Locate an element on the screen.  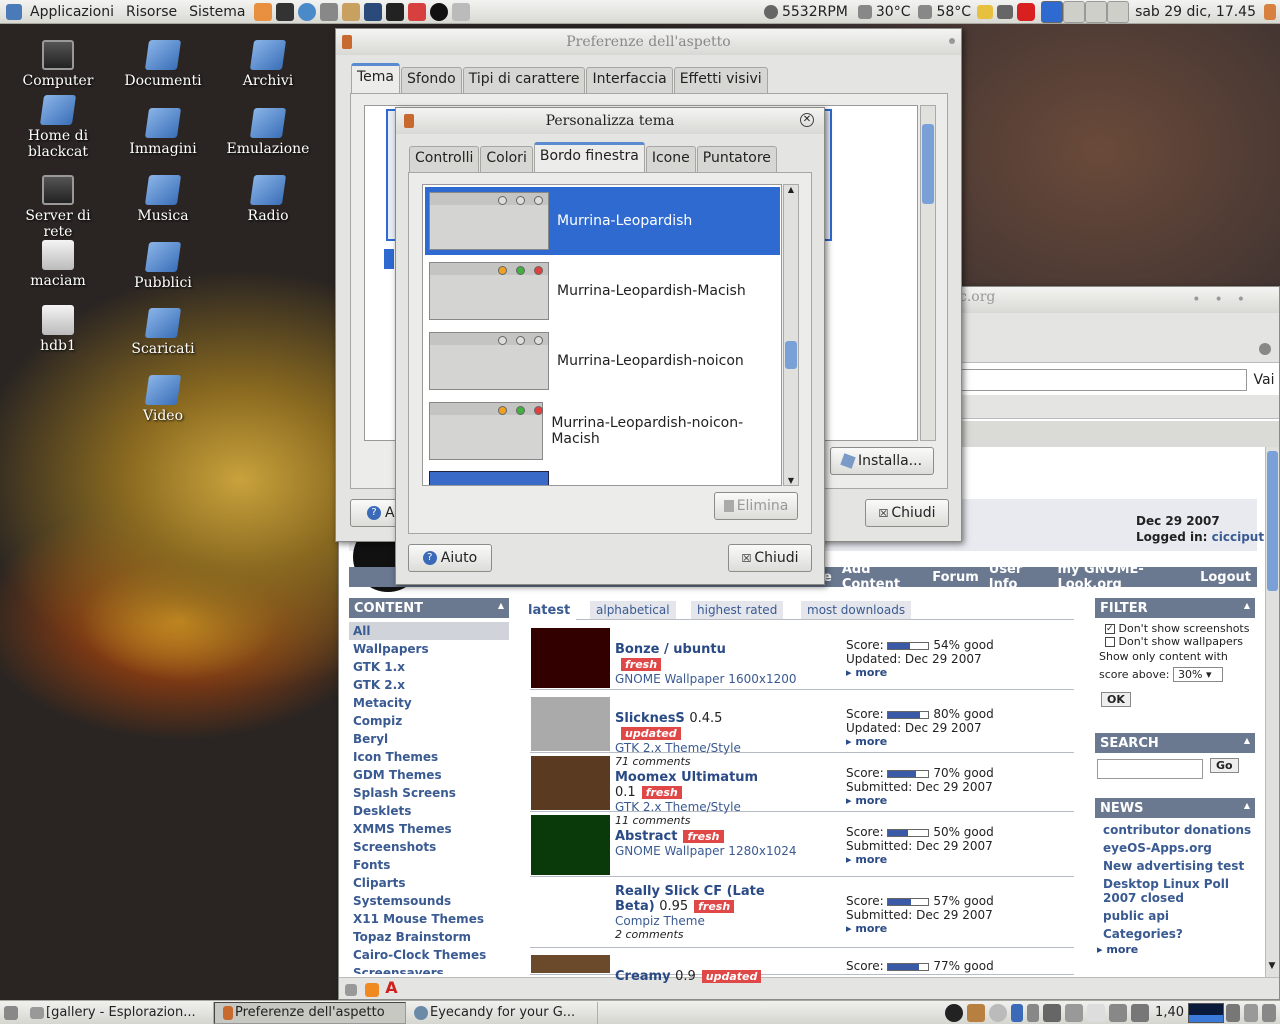
browser-window-controls: ••• is located at coordinates (1225, 300).